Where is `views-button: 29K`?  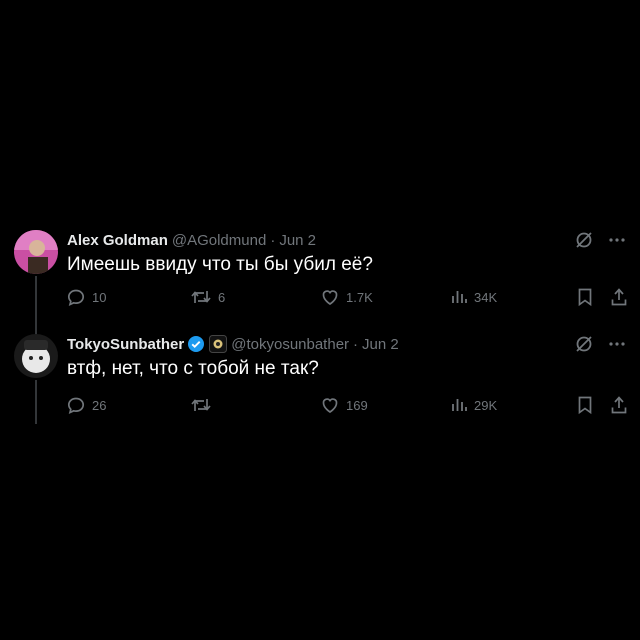
views-button: 29K is located at coordinates (473, 405).